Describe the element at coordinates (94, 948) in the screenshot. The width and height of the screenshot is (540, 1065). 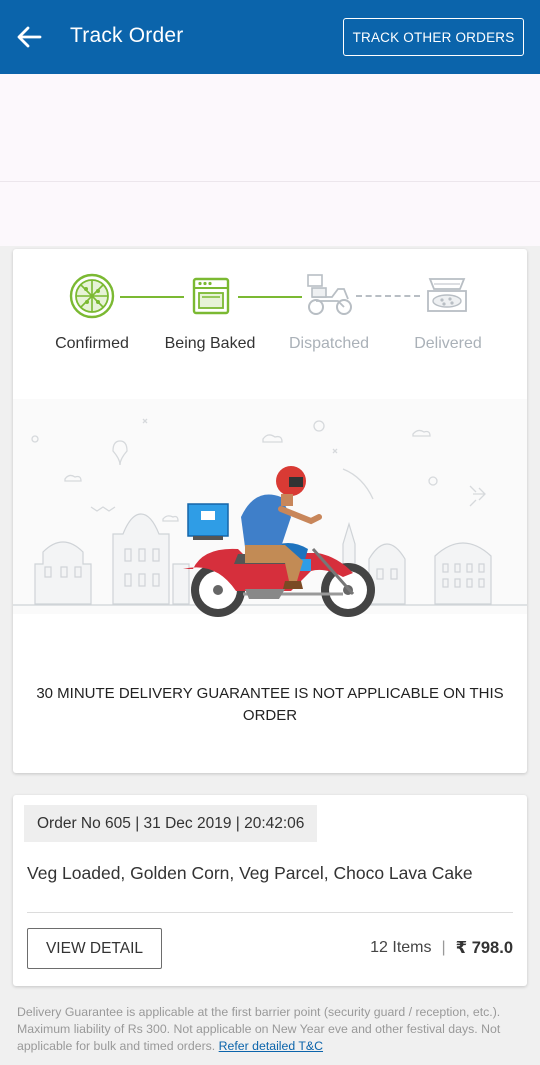
I see `view-detail-button: VIEW DETAIL` at that location.